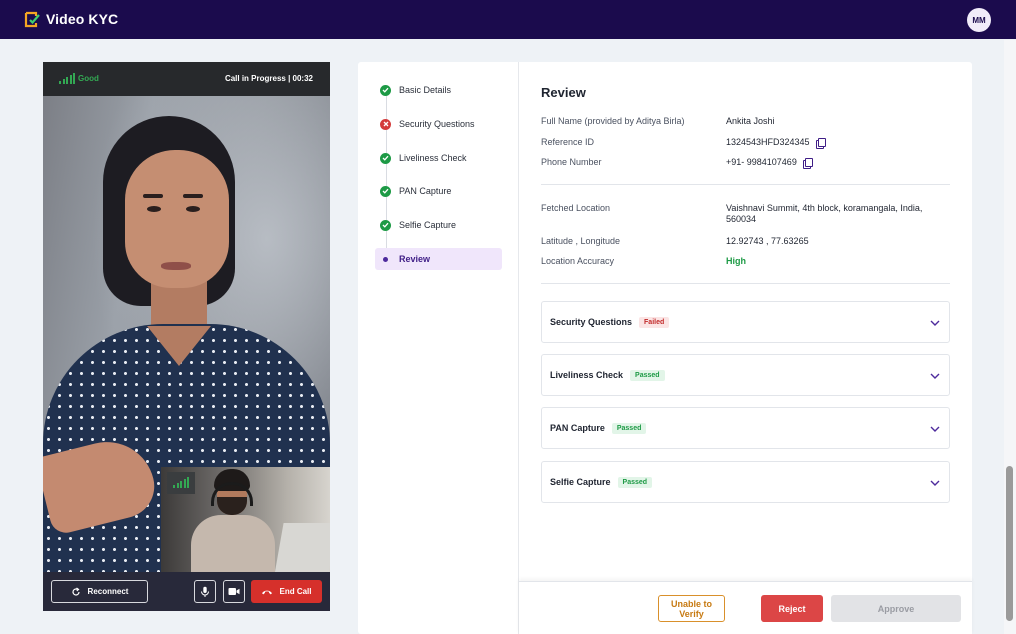 This screenshot has height=634, width=1016. Describe the element at coordinates (82, 19) in the screenshot. I see `app-title: Video KYC` at that location.